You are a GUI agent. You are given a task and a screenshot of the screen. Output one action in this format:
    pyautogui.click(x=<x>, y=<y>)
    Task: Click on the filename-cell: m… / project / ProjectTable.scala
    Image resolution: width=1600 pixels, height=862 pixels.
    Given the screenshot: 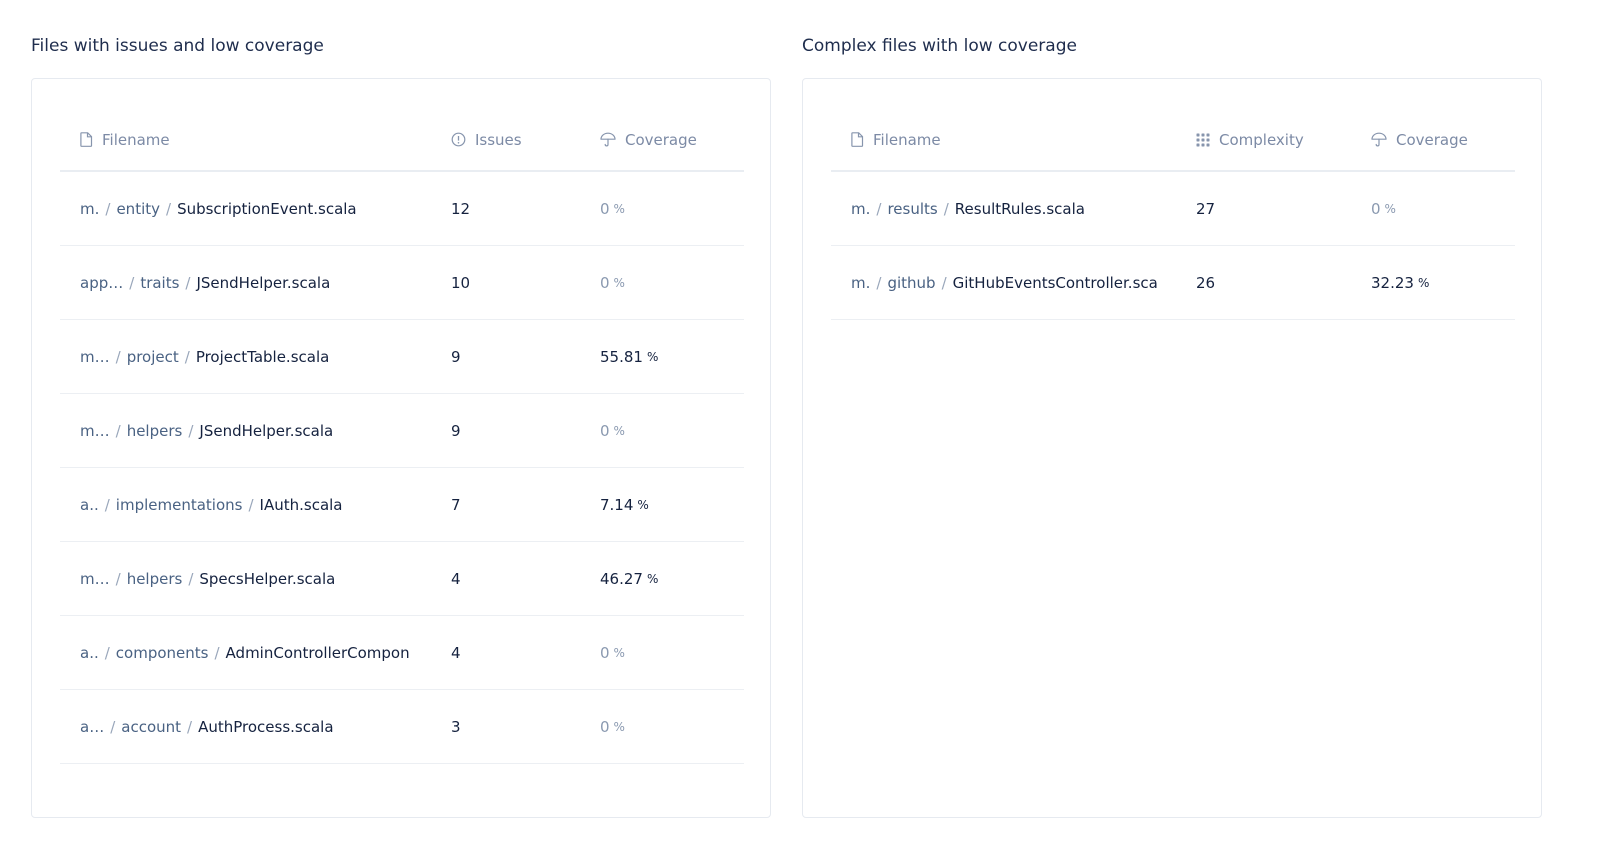 What is the action you would take?
    pyautogui.click(x=246, y=356)
    